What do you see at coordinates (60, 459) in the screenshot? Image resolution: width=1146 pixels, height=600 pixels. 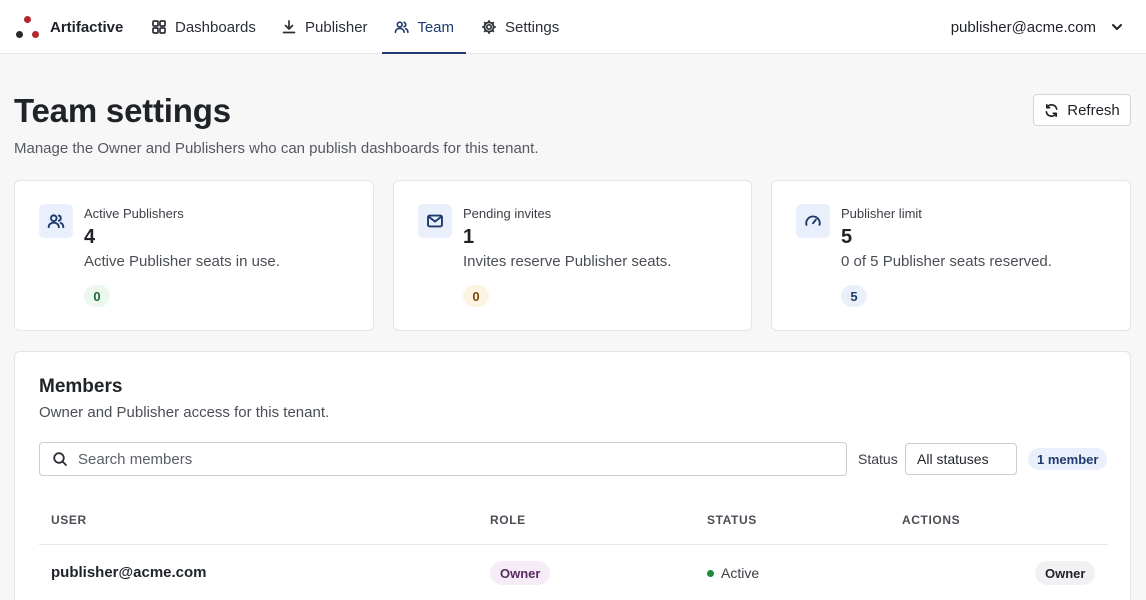 I see `search-icon` at bounding box center [60, 459].